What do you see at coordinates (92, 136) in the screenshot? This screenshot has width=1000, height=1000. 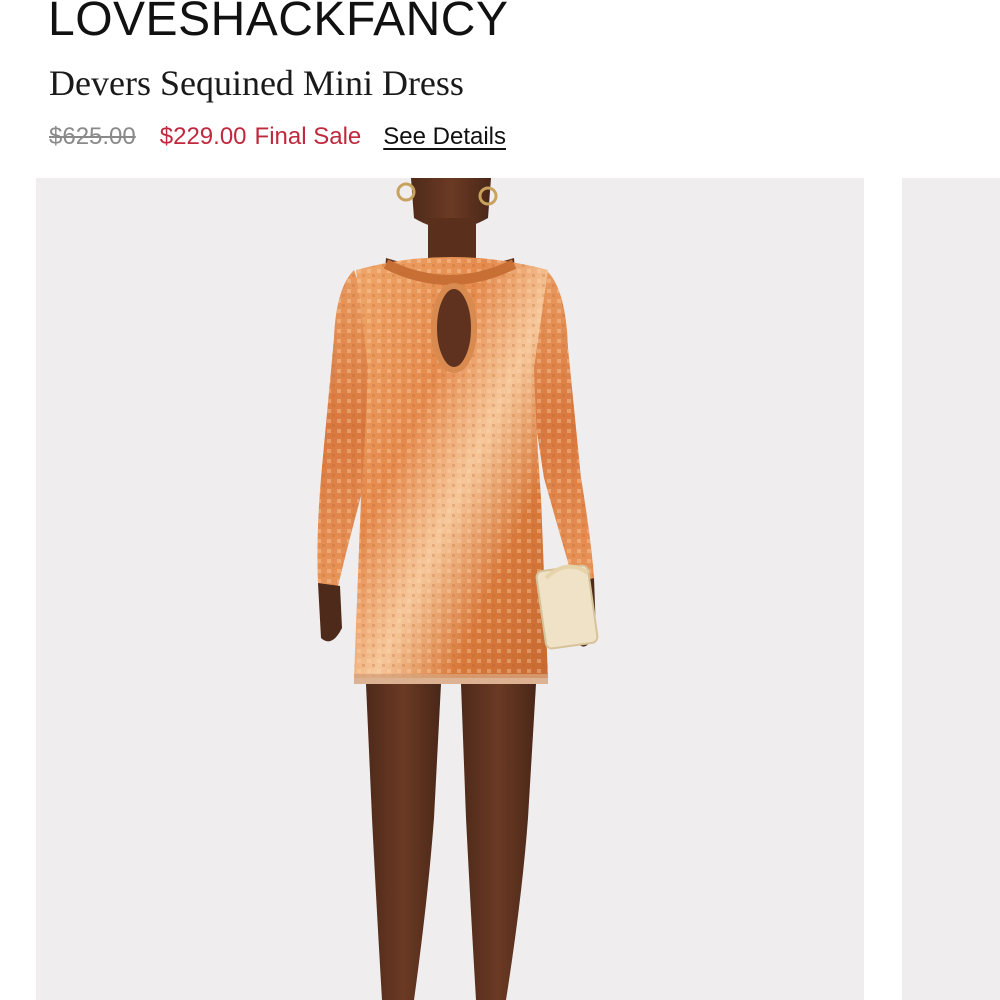 I see `original-price: $625.00` at bounding box center [92, 136].